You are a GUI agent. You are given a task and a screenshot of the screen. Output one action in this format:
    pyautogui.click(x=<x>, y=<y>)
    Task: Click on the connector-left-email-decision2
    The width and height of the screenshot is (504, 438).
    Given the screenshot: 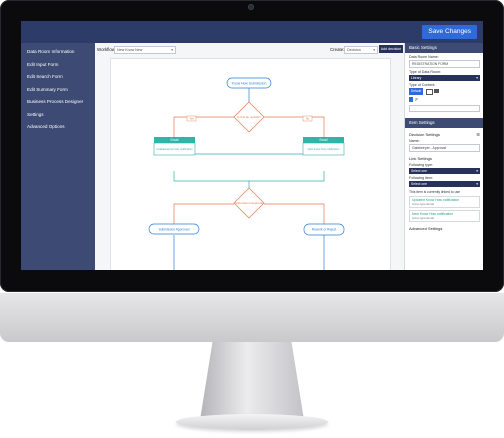 What is the action you would take?
    pyautogui.click(x=211, y=179)
    